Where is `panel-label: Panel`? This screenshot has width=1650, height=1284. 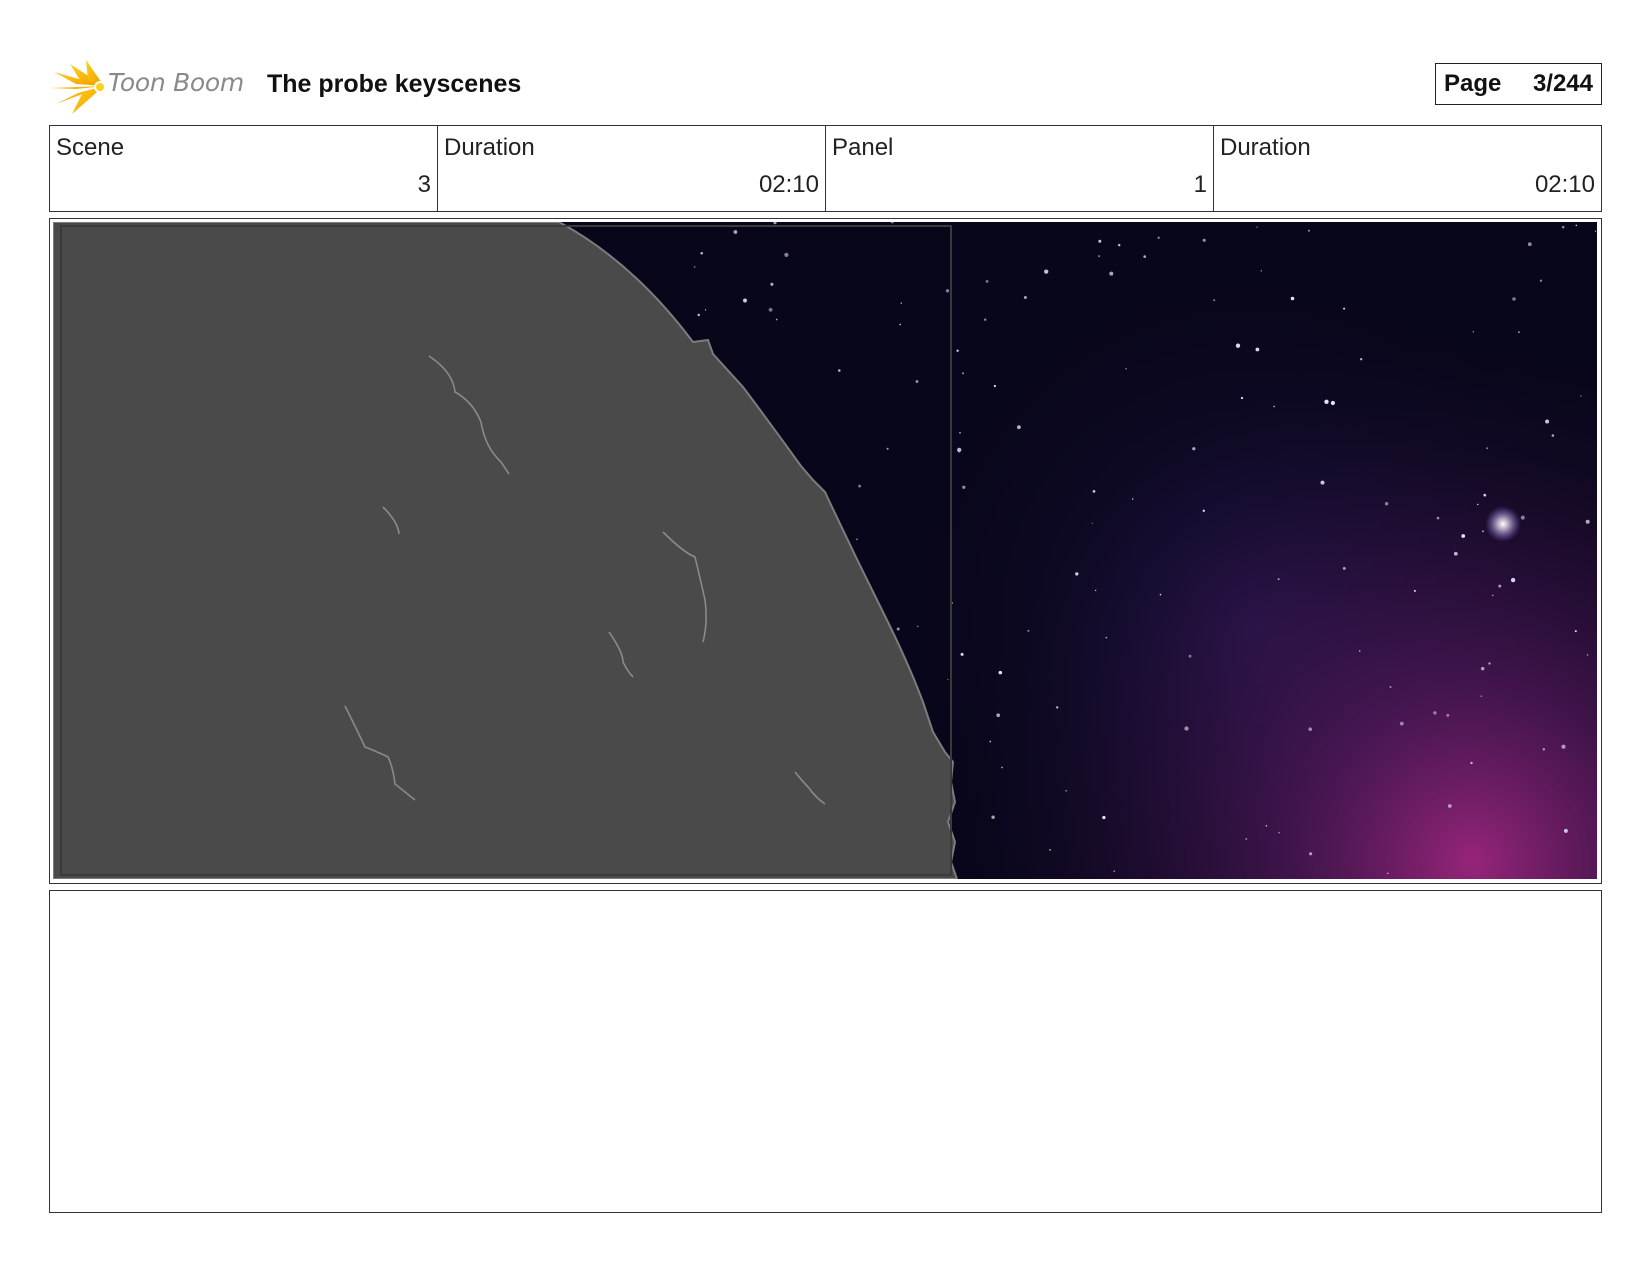
panel-label: Panel is located at coordinates (863, 147).